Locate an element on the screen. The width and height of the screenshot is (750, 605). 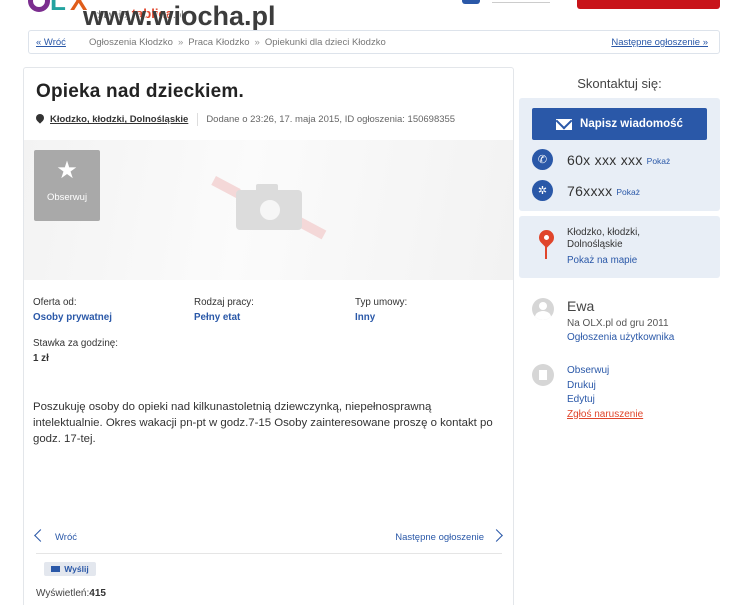
location-link: Kłodzko, kłodzki, Dolnośląskie is located at coordinates (119, 119).